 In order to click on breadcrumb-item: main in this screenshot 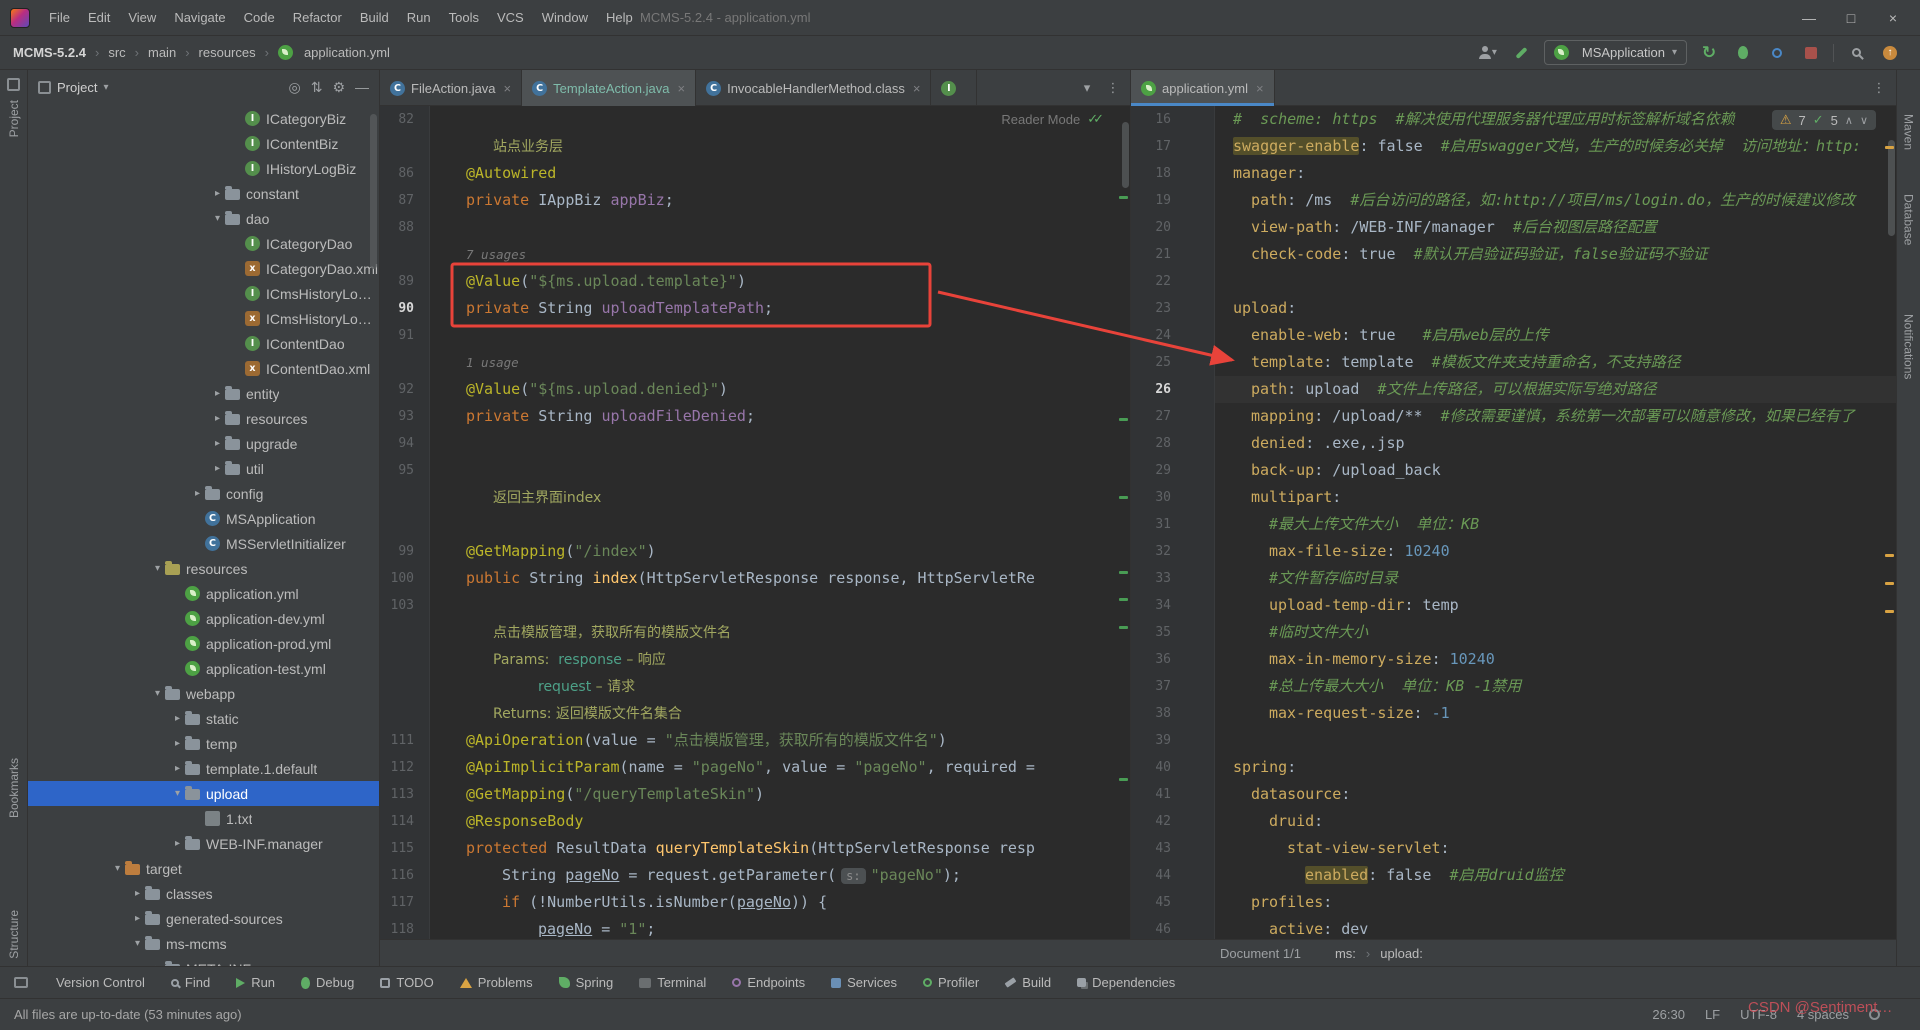, I will do `click(162, 52)`.